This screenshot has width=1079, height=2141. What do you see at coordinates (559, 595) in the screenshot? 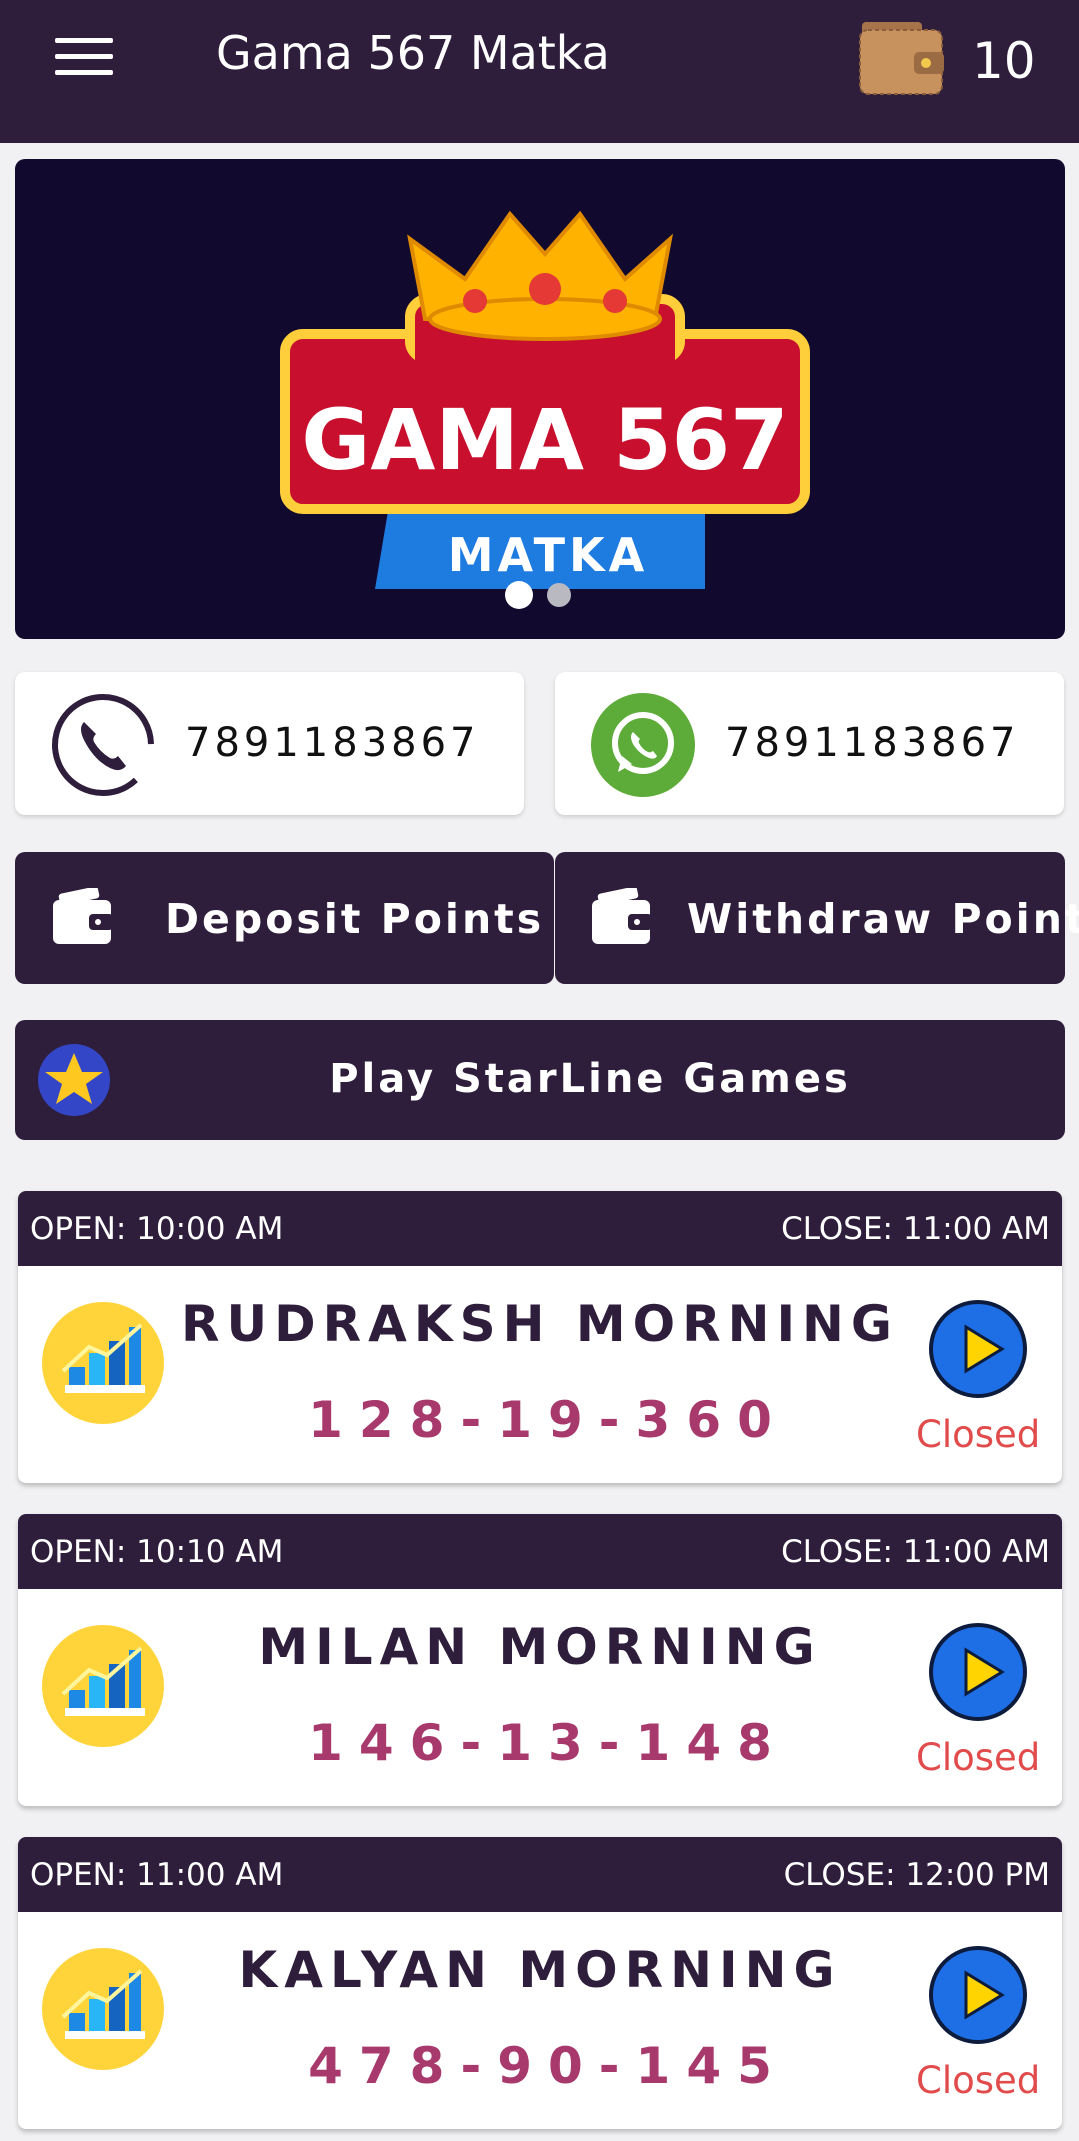
I see `carousel-dot` at bounding box center [559, 595].